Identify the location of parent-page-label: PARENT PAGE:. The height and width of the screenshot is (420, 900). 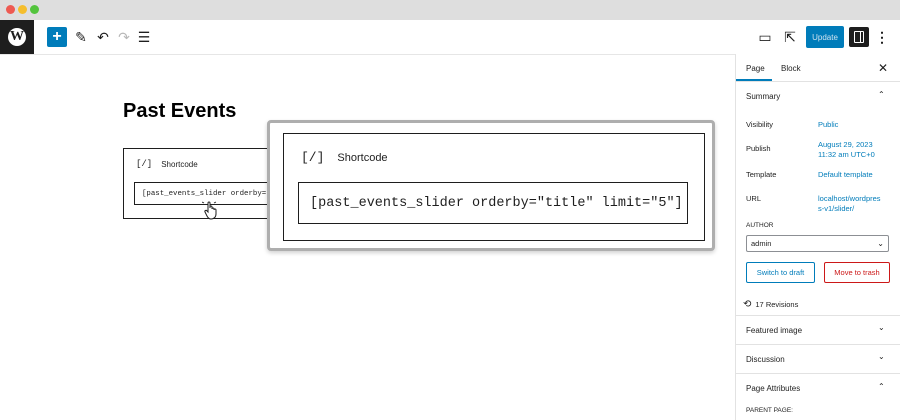
(769, 410).